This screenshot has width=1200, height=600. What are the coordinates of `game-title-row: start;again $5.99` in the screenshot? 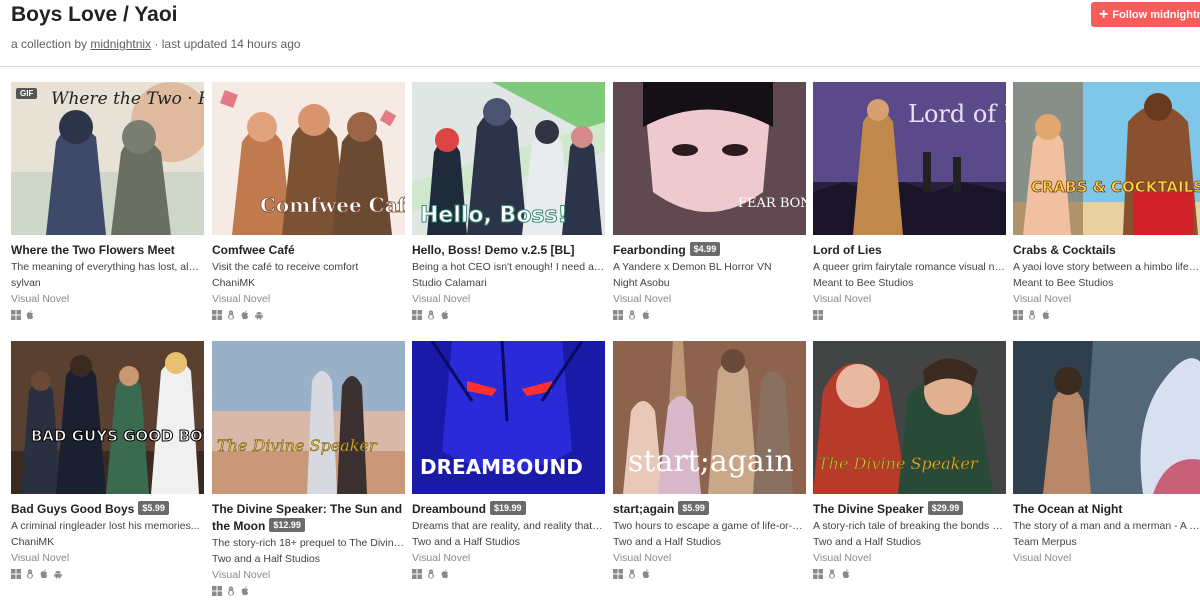 It's located at (709, 509).